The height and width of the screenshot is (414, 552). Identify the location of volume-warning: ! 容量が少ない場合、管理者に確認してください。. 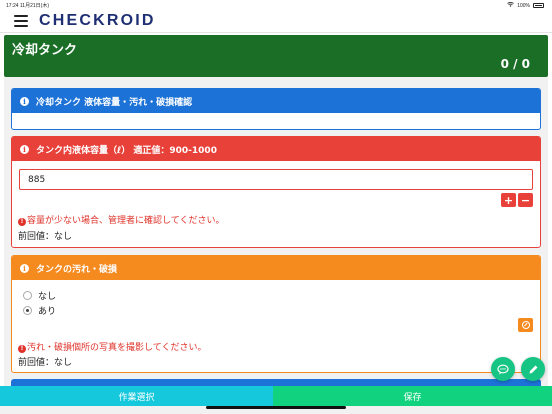
(121, 219).